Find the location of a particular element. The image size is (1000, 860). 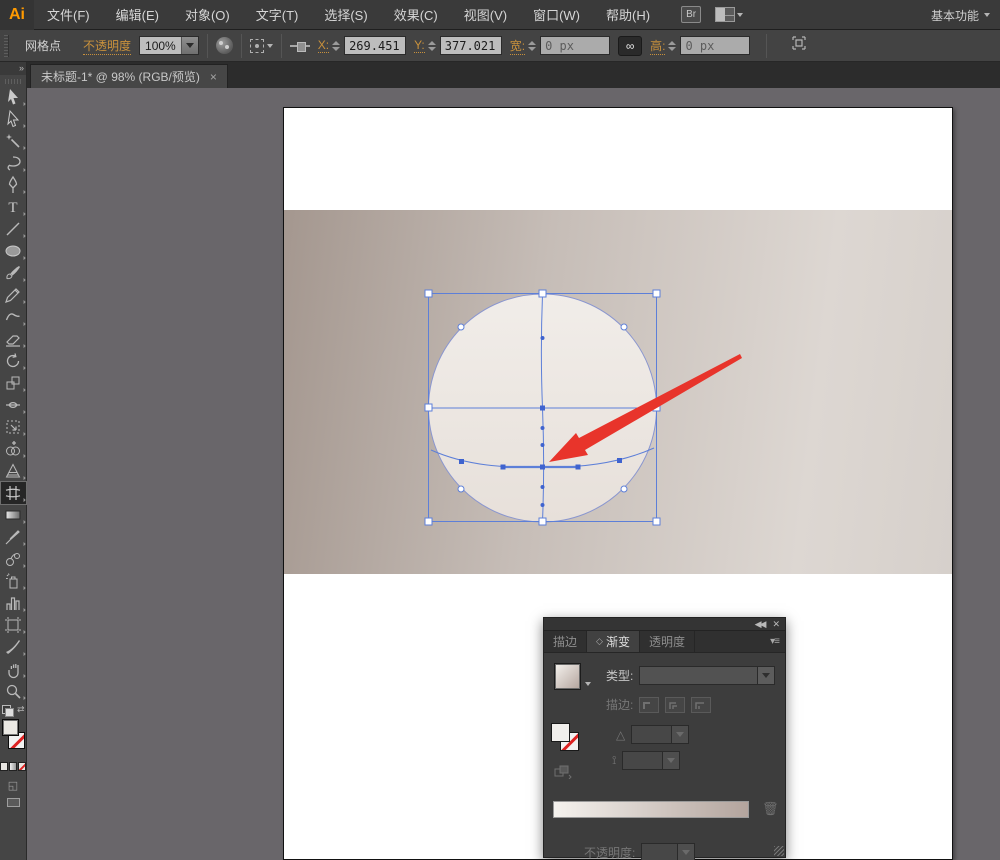

panel-tab-transparency: 透明度 is located at coordinates (667, 641).